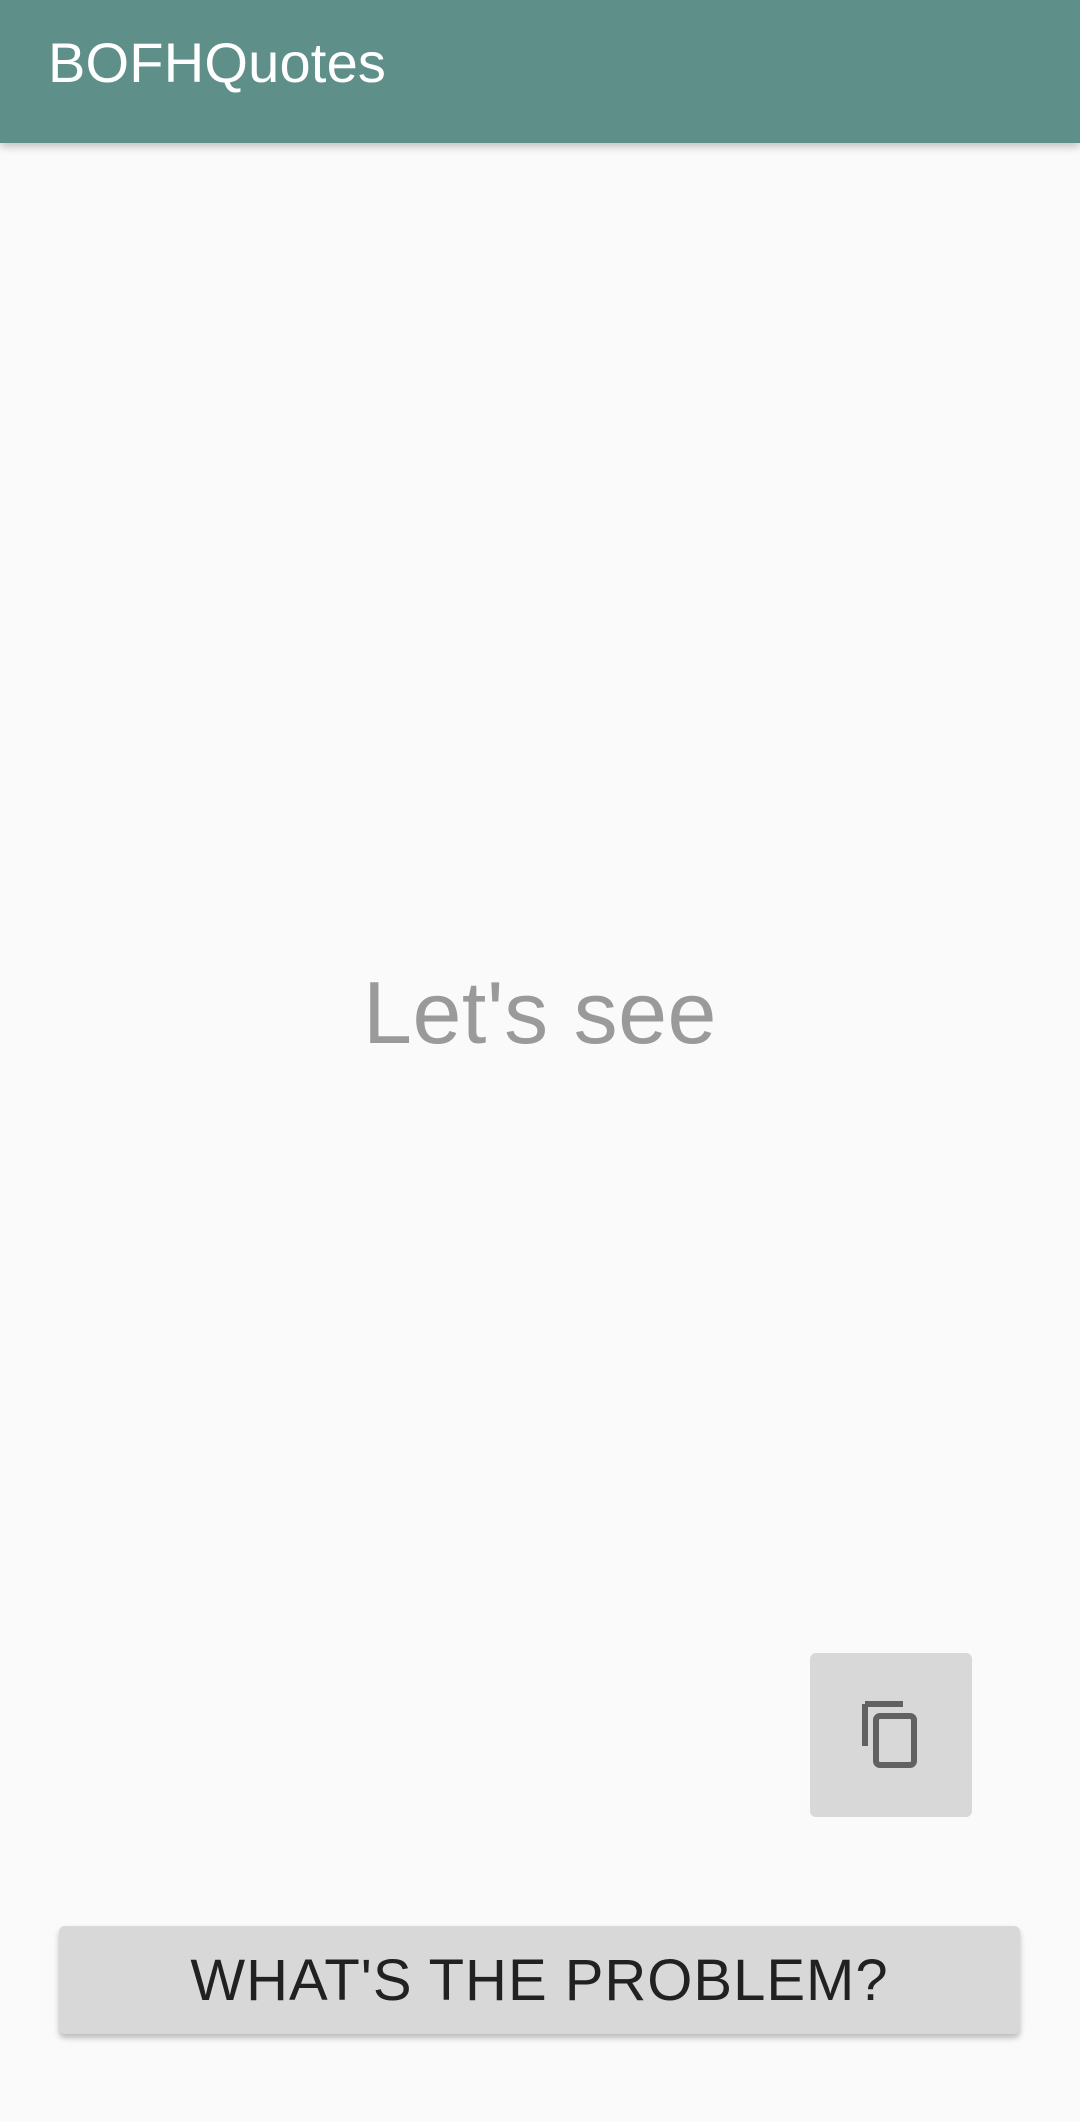  What do you see at coordinates (217, 62) in the screenshot?
I see `app-title: BOFHQuotes` at bounding box center [217, 62].